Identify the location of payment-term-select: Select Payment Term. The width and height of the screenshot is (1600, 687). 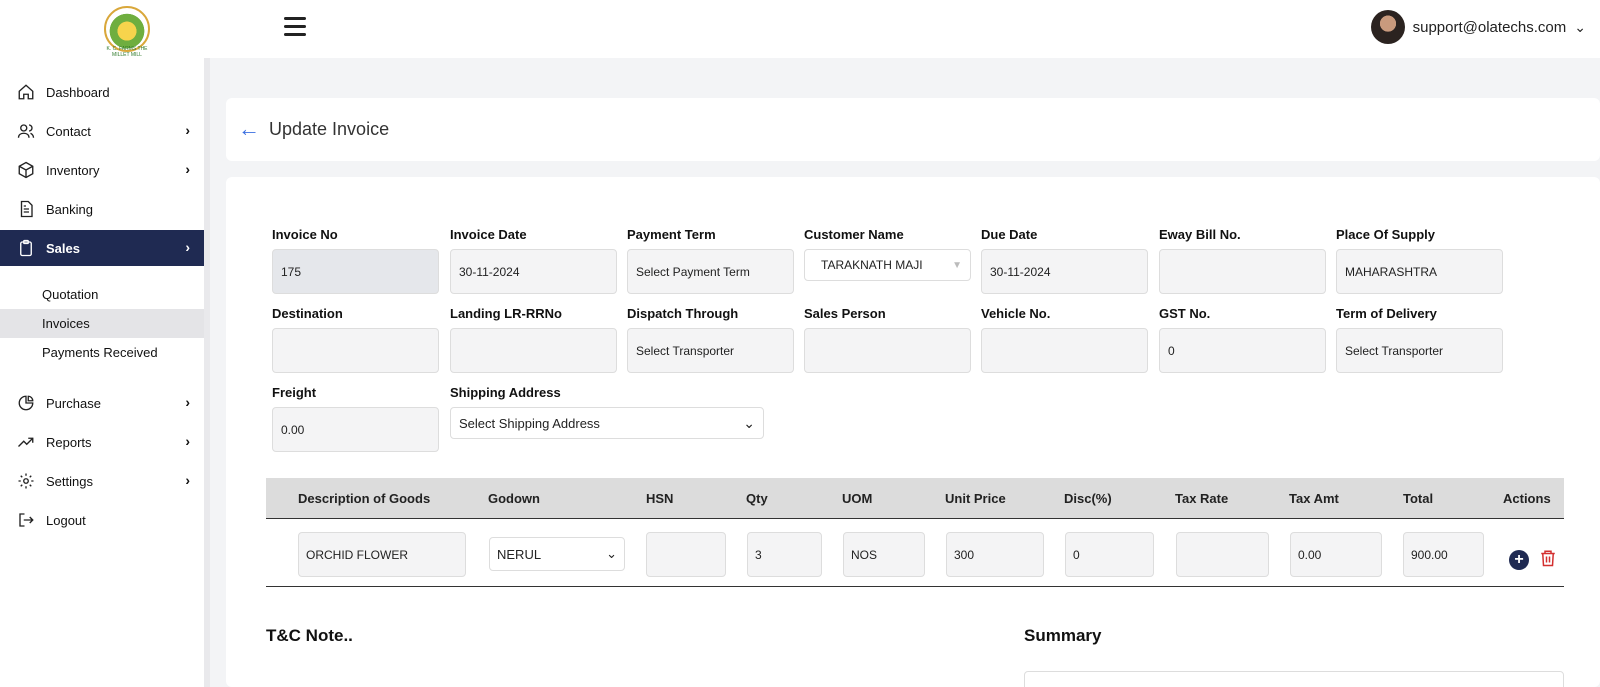
(710, 271).